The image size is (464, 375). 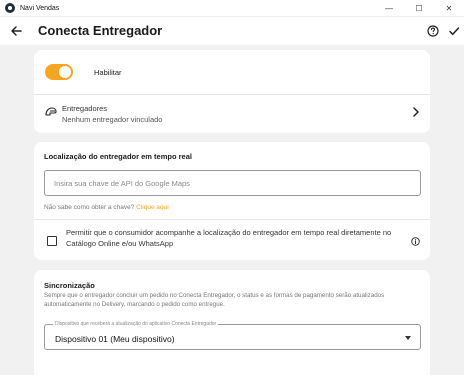 What do you see at coordinates (416, 112) in the screenshot?
I see `chevron-right-icon` at bounding box center [416, 112].